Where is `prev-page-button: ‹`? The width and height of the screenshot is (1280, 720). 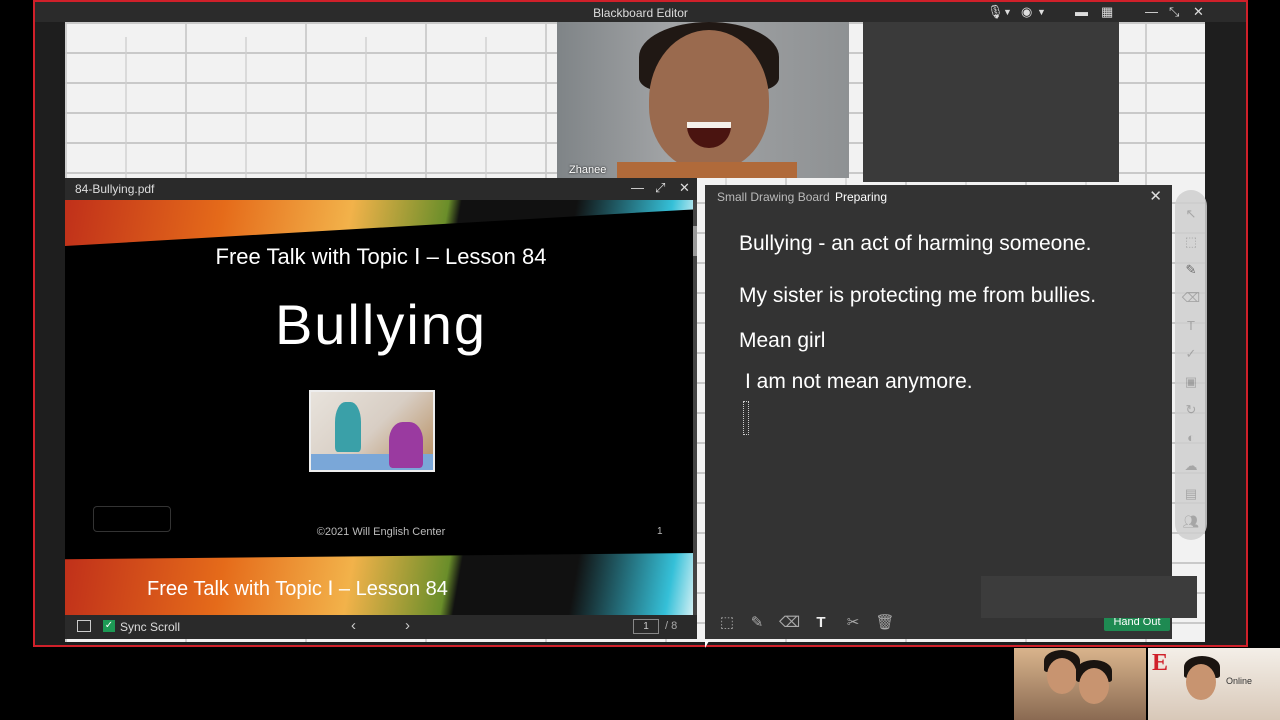
prev-page-button: ‹ is located at coordinates (353, 625).